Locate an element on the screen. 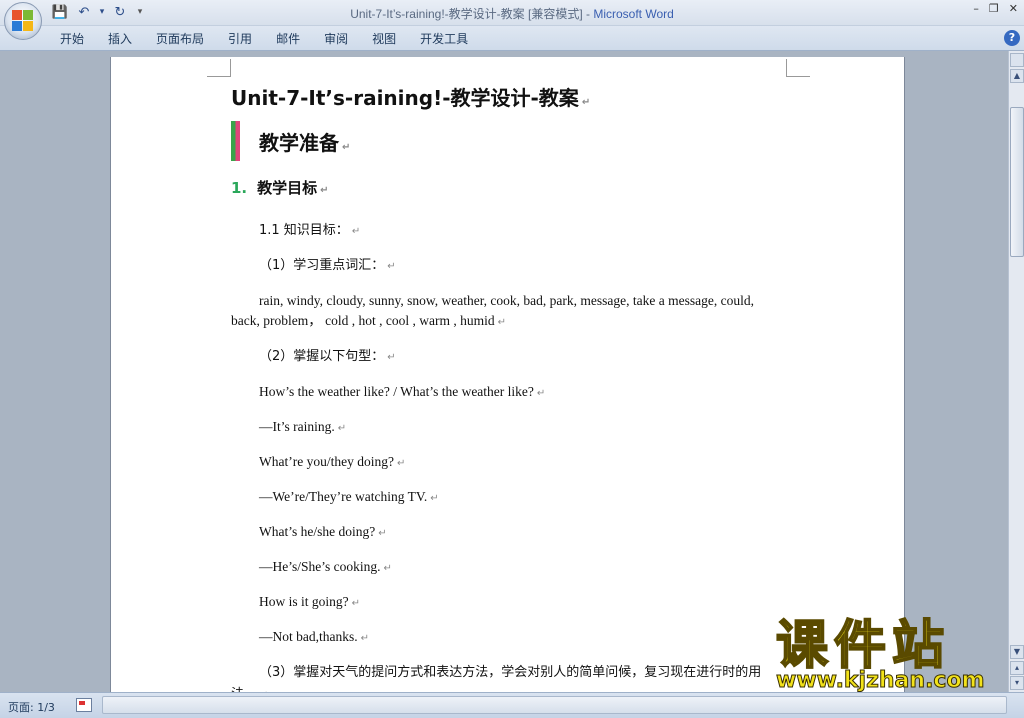 The height and width of the screenshot is (718, 1024). paragraph: 1.1 知识目标： ↵ is located at coordinates (310, 230).